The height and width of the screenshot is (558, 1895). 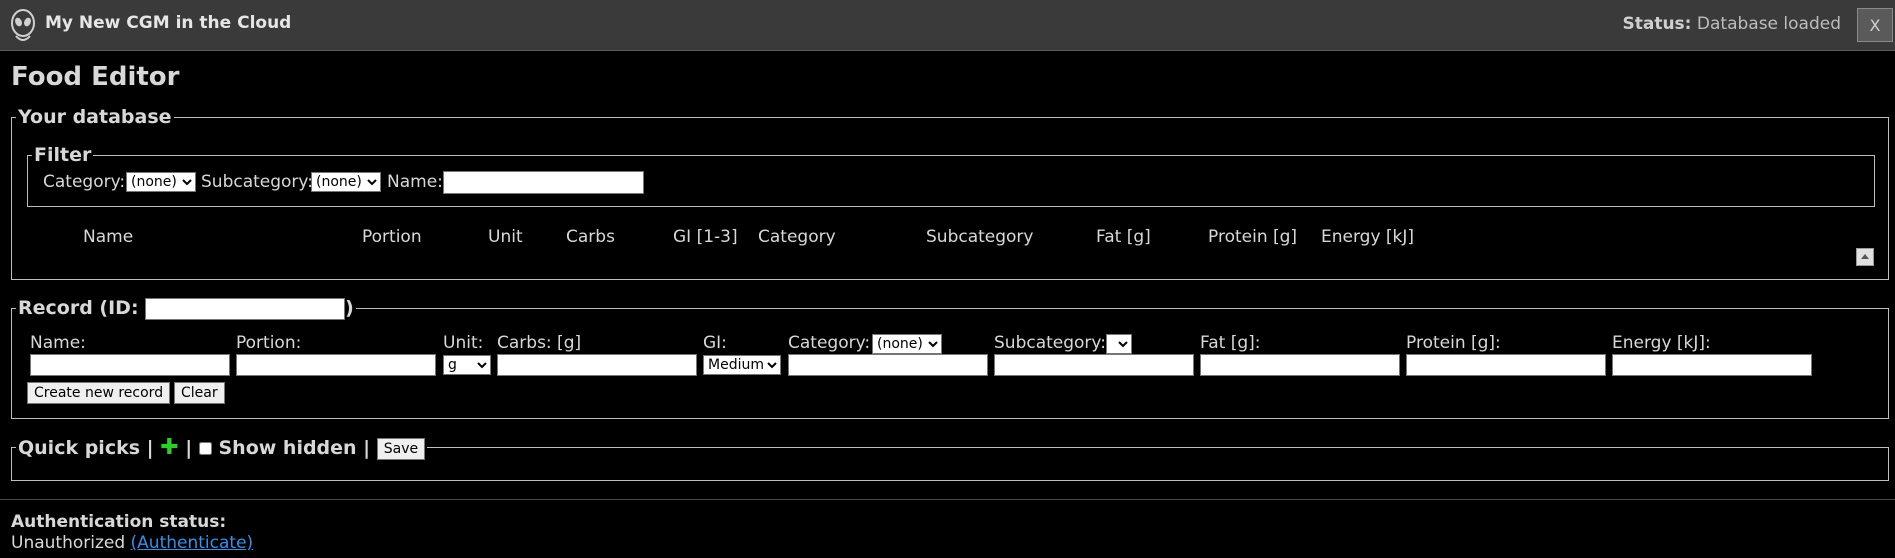 What do you see at coordinates (1252, 237) in the screenshot?
I see `col-header-protein: Protein [g]` at bounding box center [1252, 237].